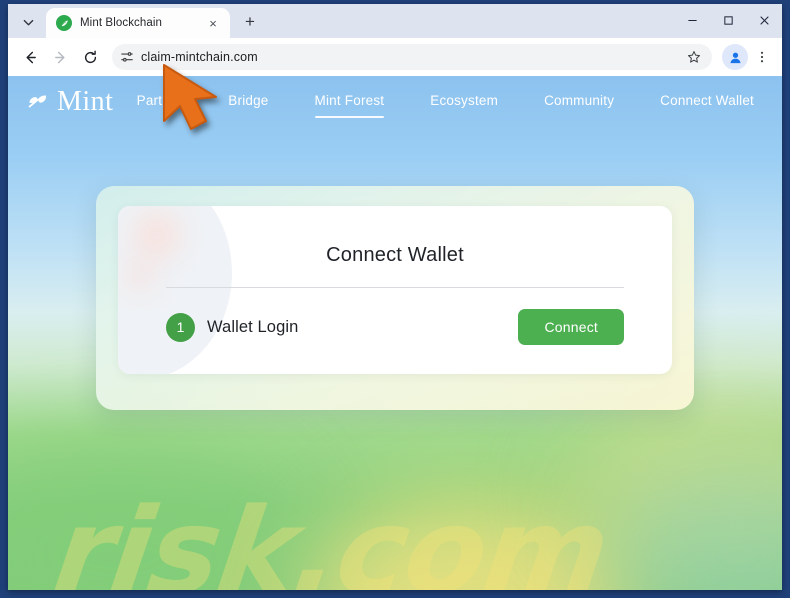  Describe the element at coordinates (694, 57) in the screenshot. I see `bookmark-star-icon` at that location.